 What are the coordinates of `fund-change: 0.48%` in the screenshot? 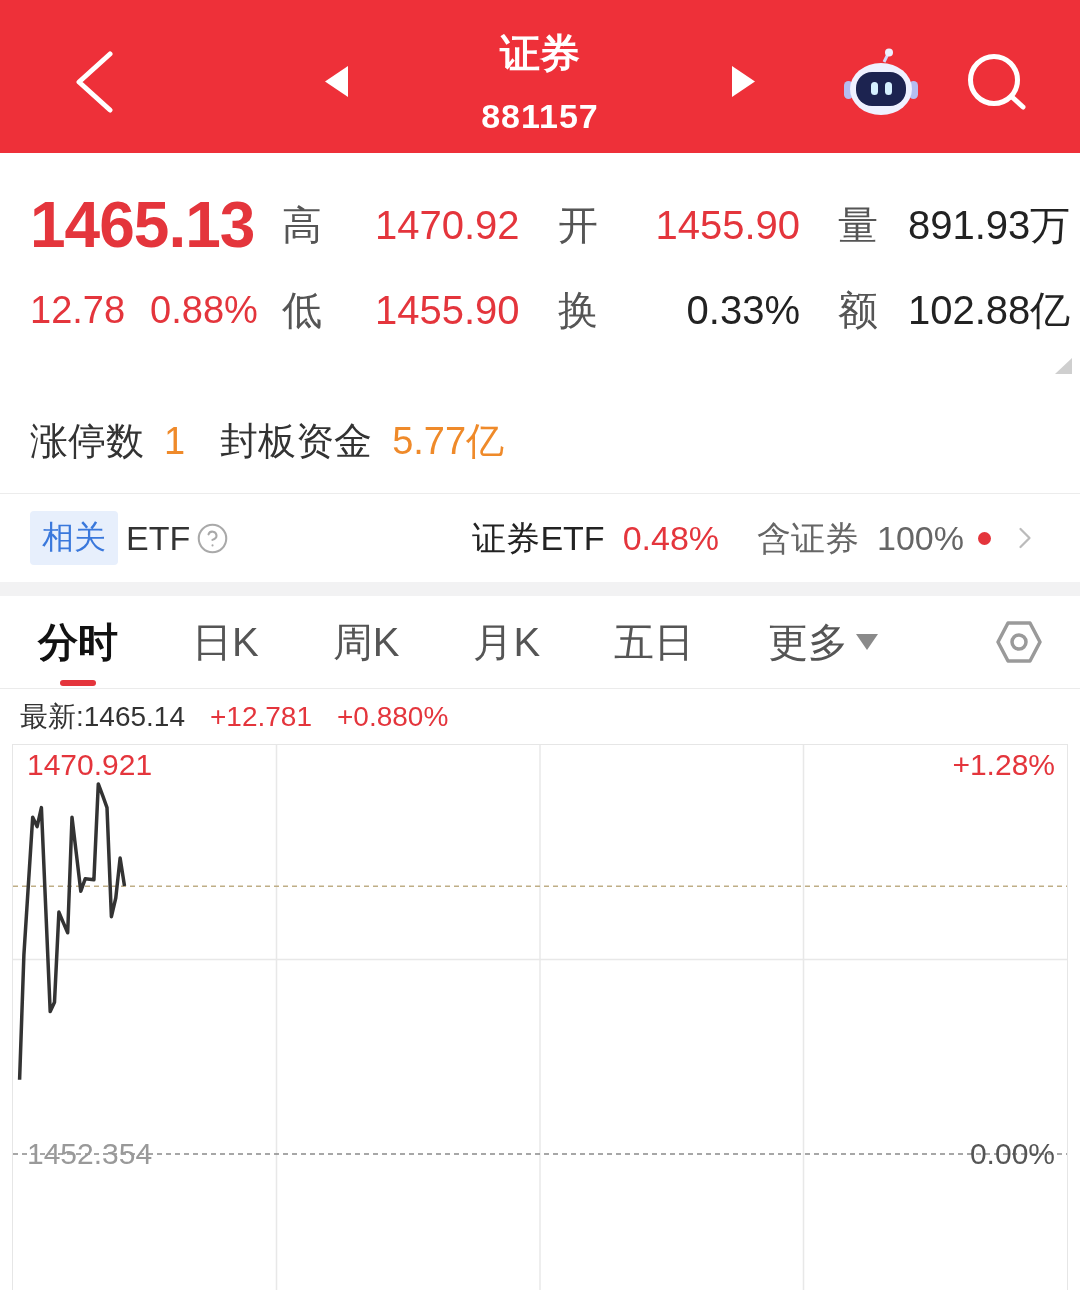 It's located at (671, 538).